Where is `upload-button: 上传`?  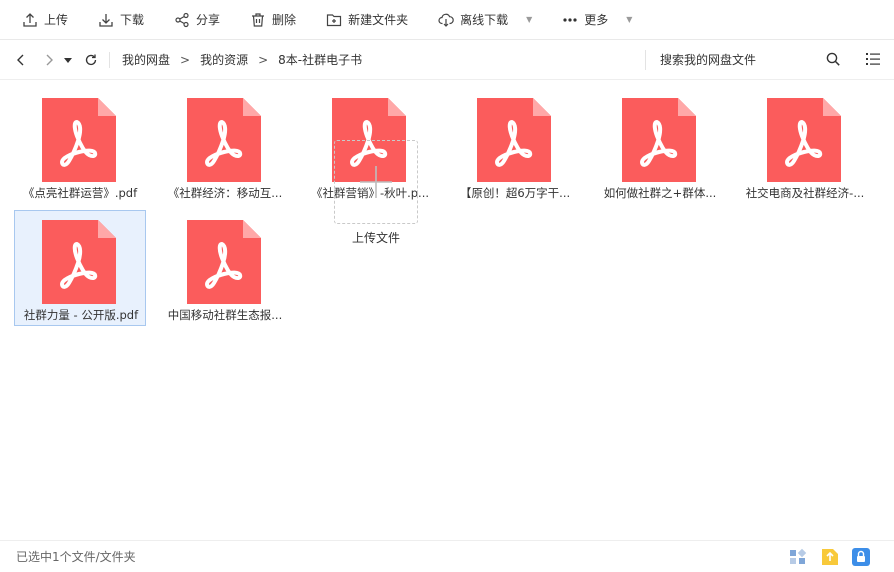
upload-button: 上传 is located at coordinates (45, 20).